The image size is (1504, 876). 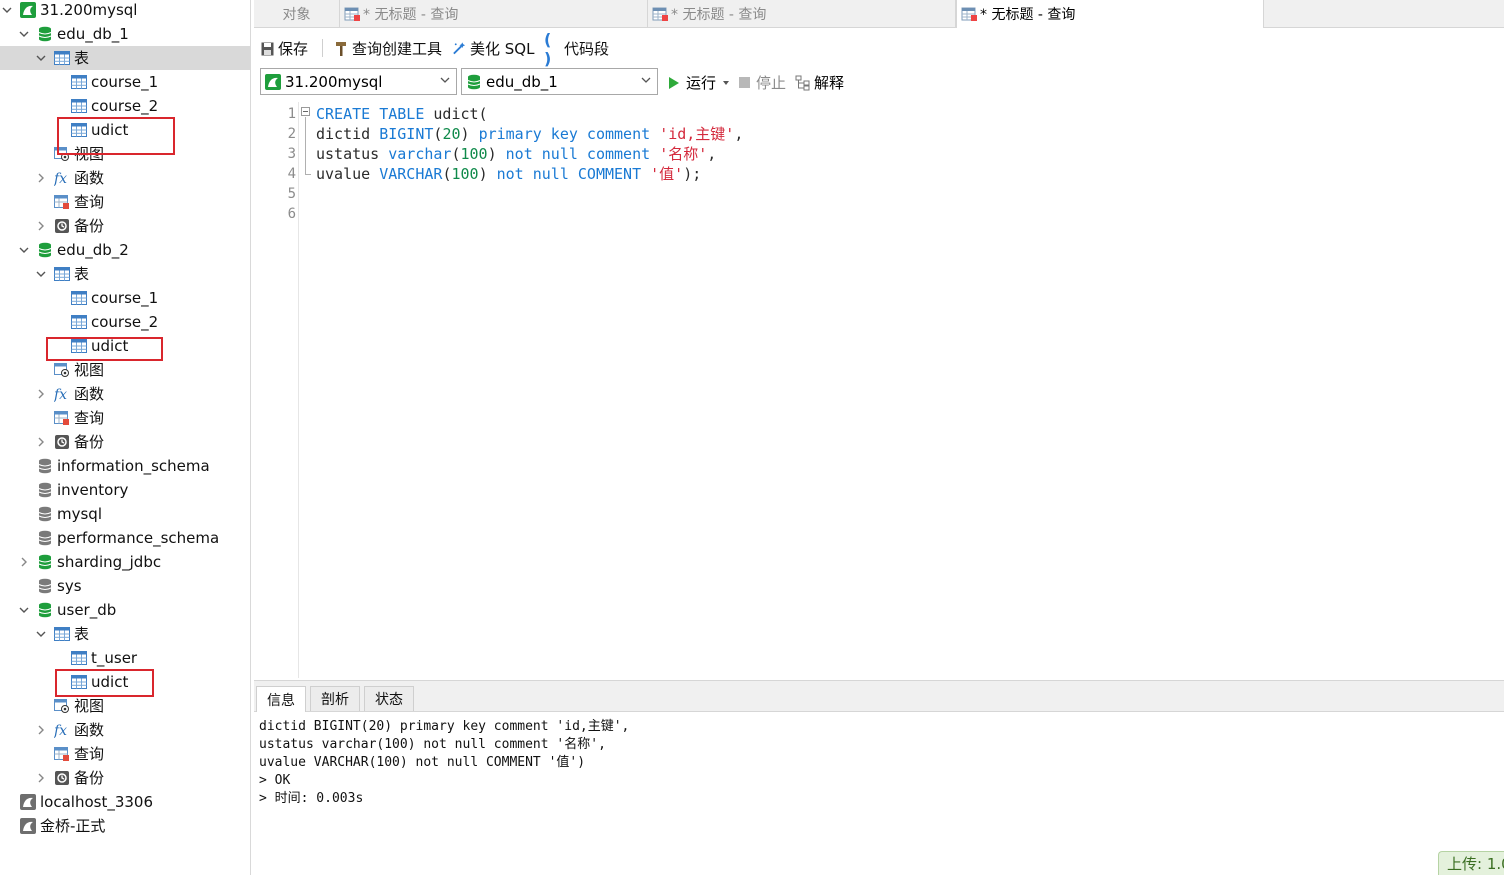 I want to click on save-icon, so click(x=267, y=49).